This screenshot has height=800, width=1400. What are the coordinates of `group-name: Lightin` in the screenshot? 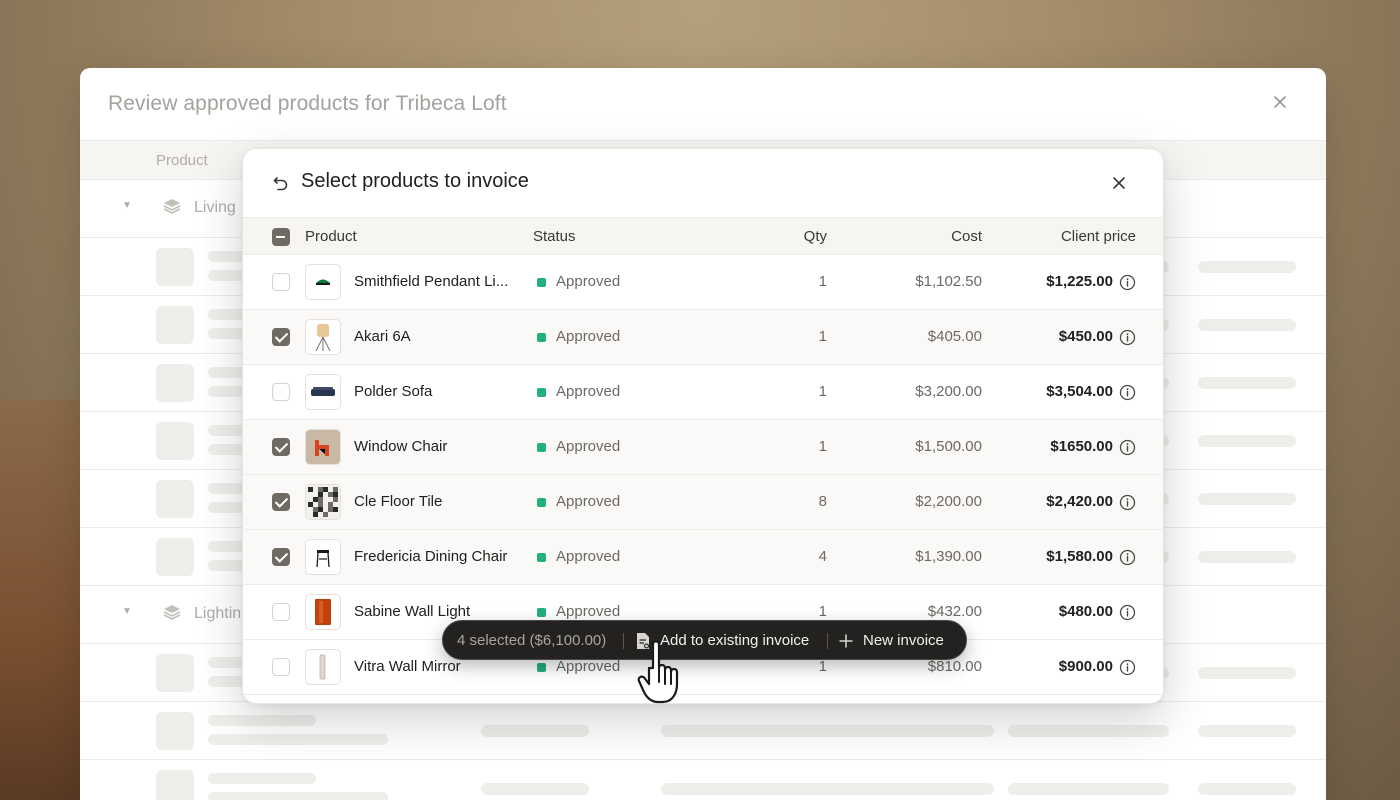 It's located at (218, 613).